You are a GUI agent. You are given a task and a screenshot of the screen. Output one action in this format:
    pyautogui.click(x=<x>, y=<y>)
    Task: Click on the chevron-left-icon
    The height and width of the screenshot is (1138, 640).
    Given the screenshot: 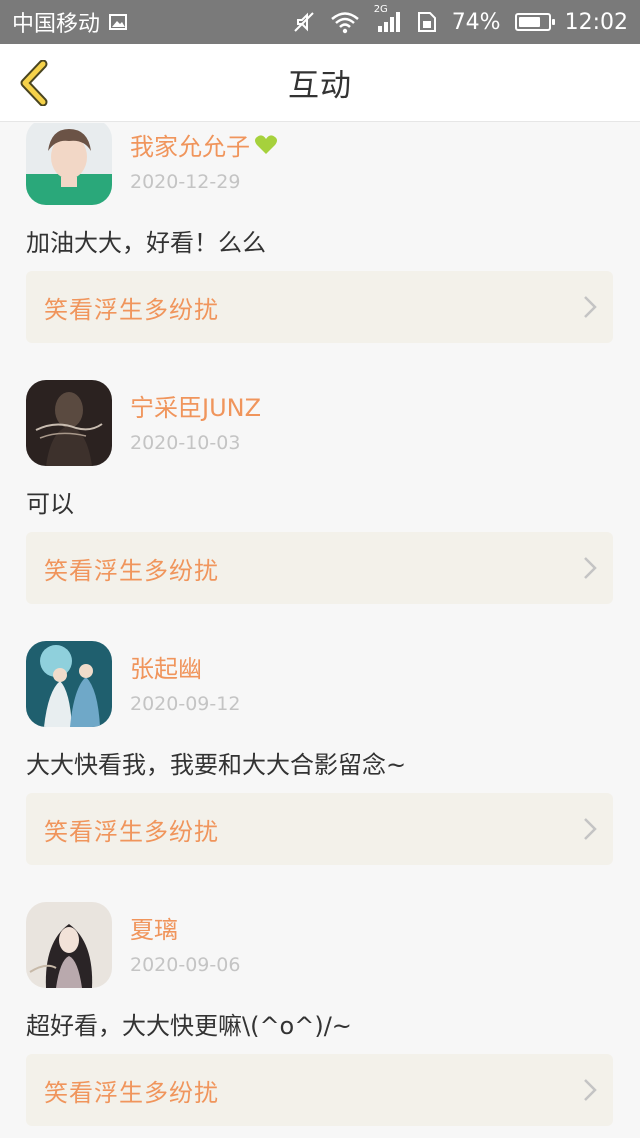 What is the action you would take?
    pyautogui.click(x=34, y=83)
    